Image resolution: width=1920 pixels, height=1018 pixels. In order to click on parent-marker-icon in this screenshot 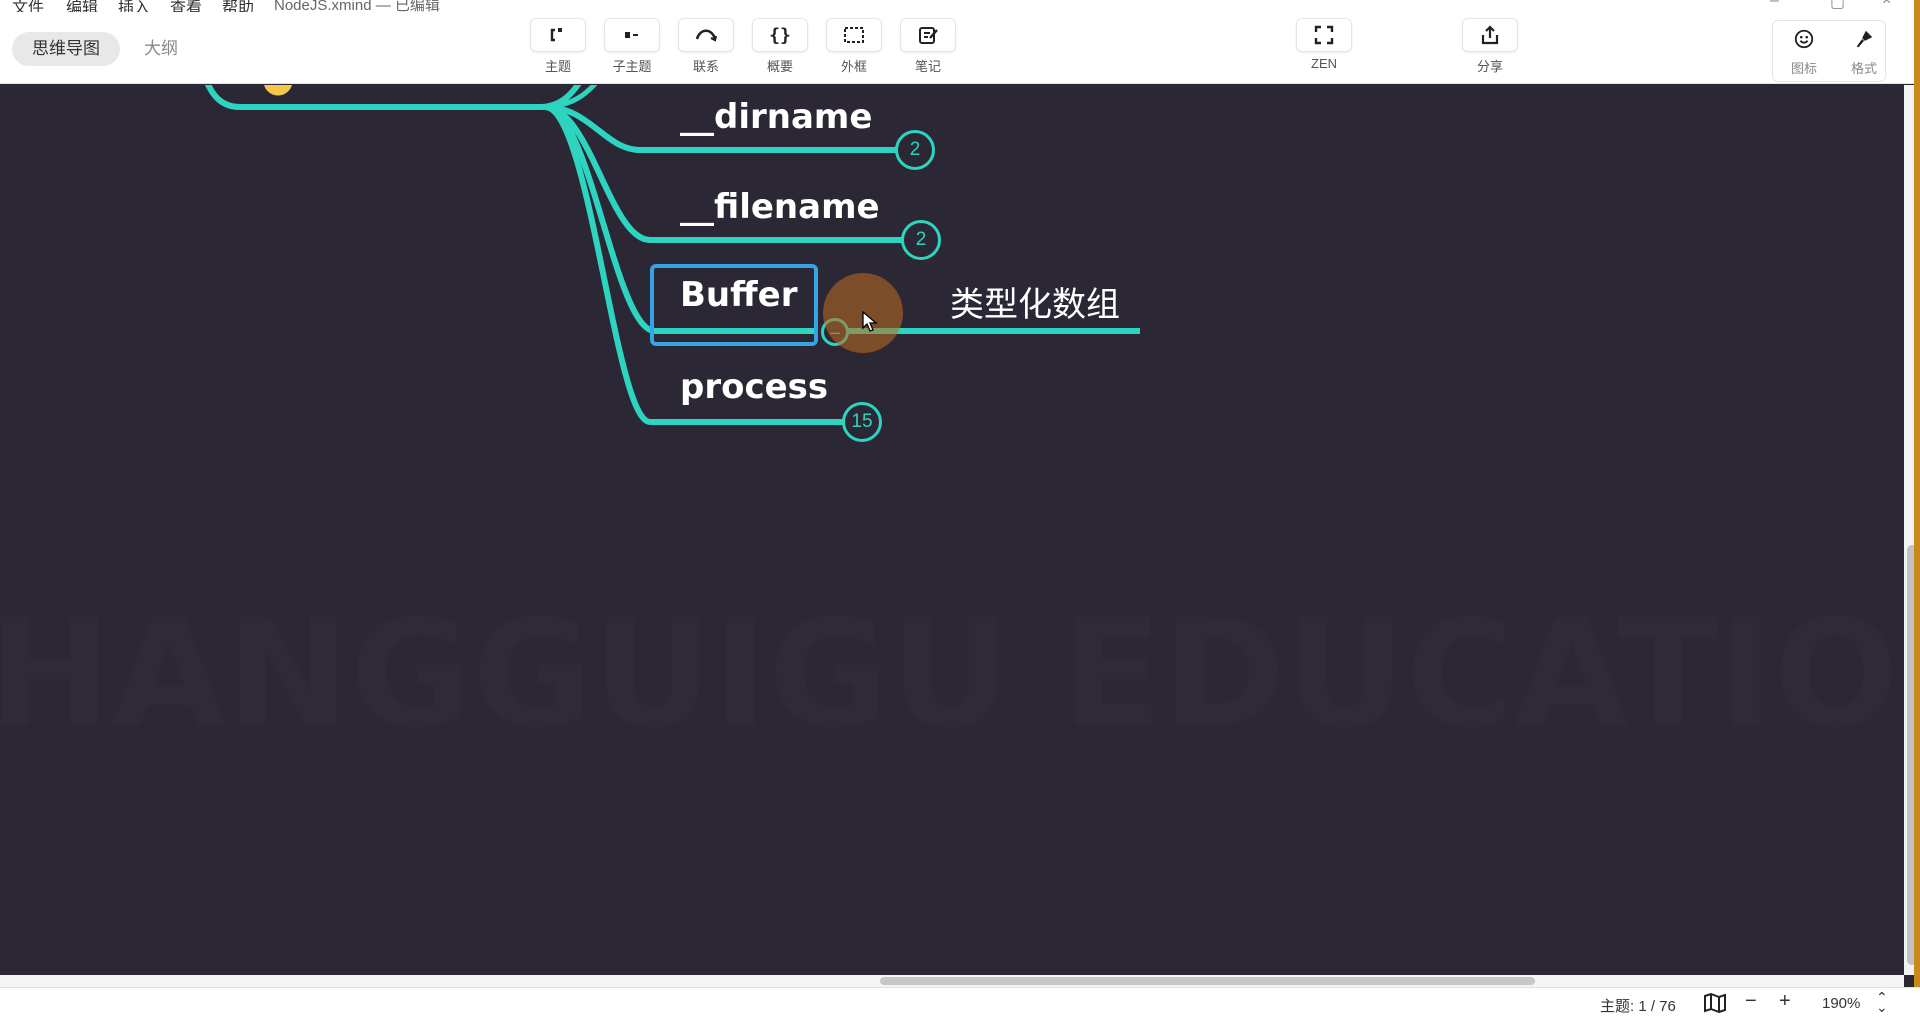, I will do `click(278, 92)`.